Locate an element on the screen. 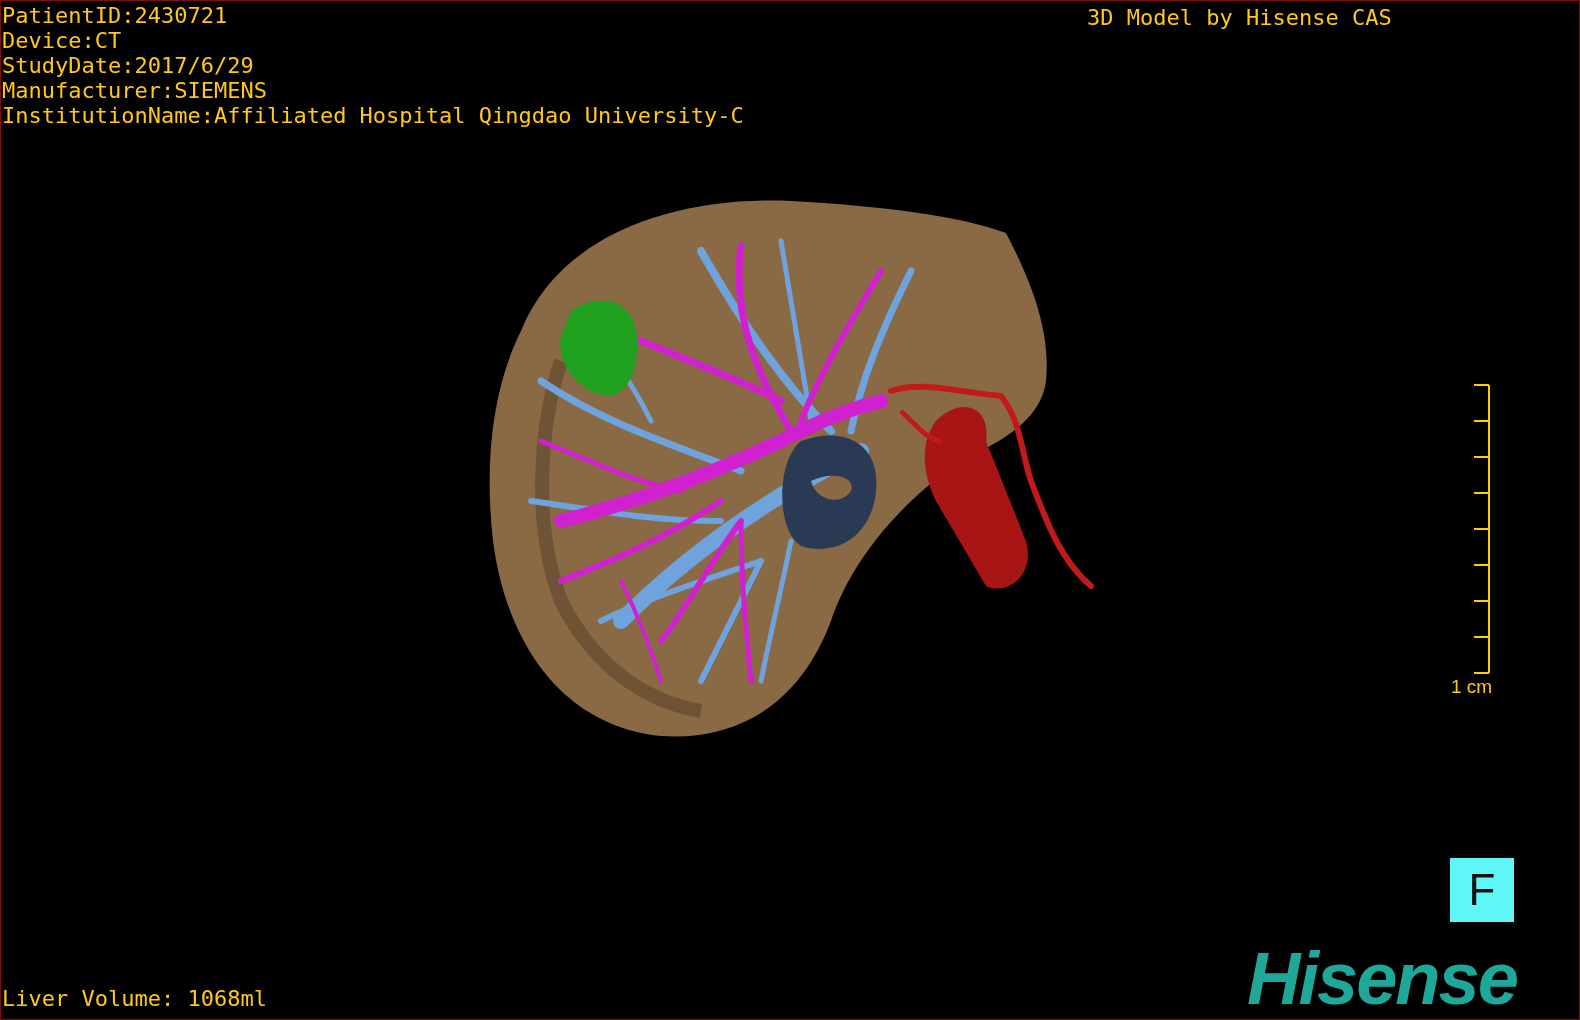  patient-info-text: Manufacturer:SIEMENS is located at coordinates (134, 90).